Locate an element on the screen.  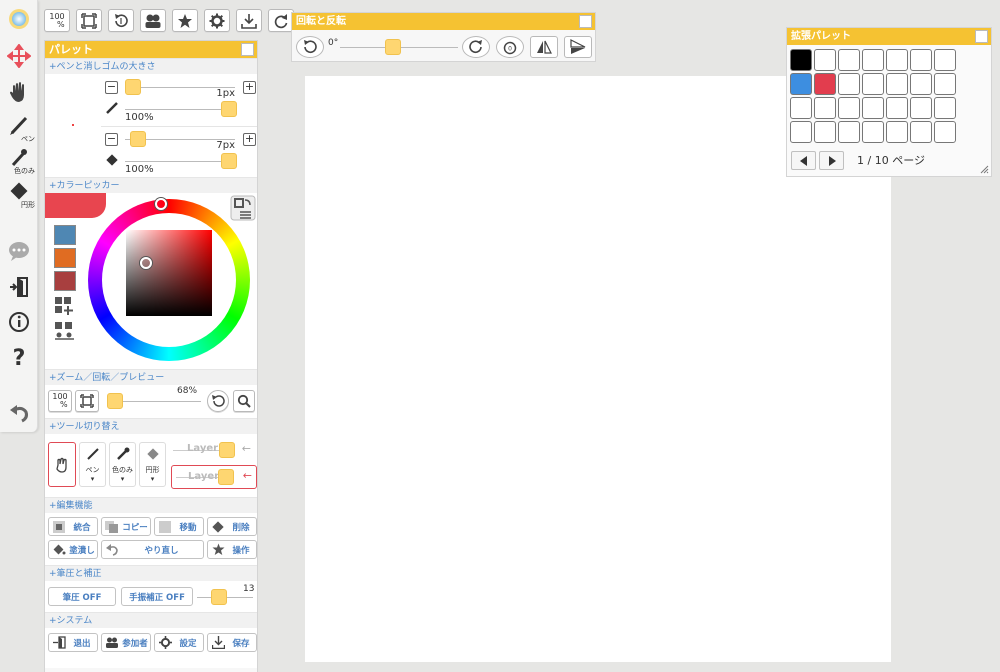
tool-eyedropper-select: 色のみ ▾ is located at coordinates (122, 464).